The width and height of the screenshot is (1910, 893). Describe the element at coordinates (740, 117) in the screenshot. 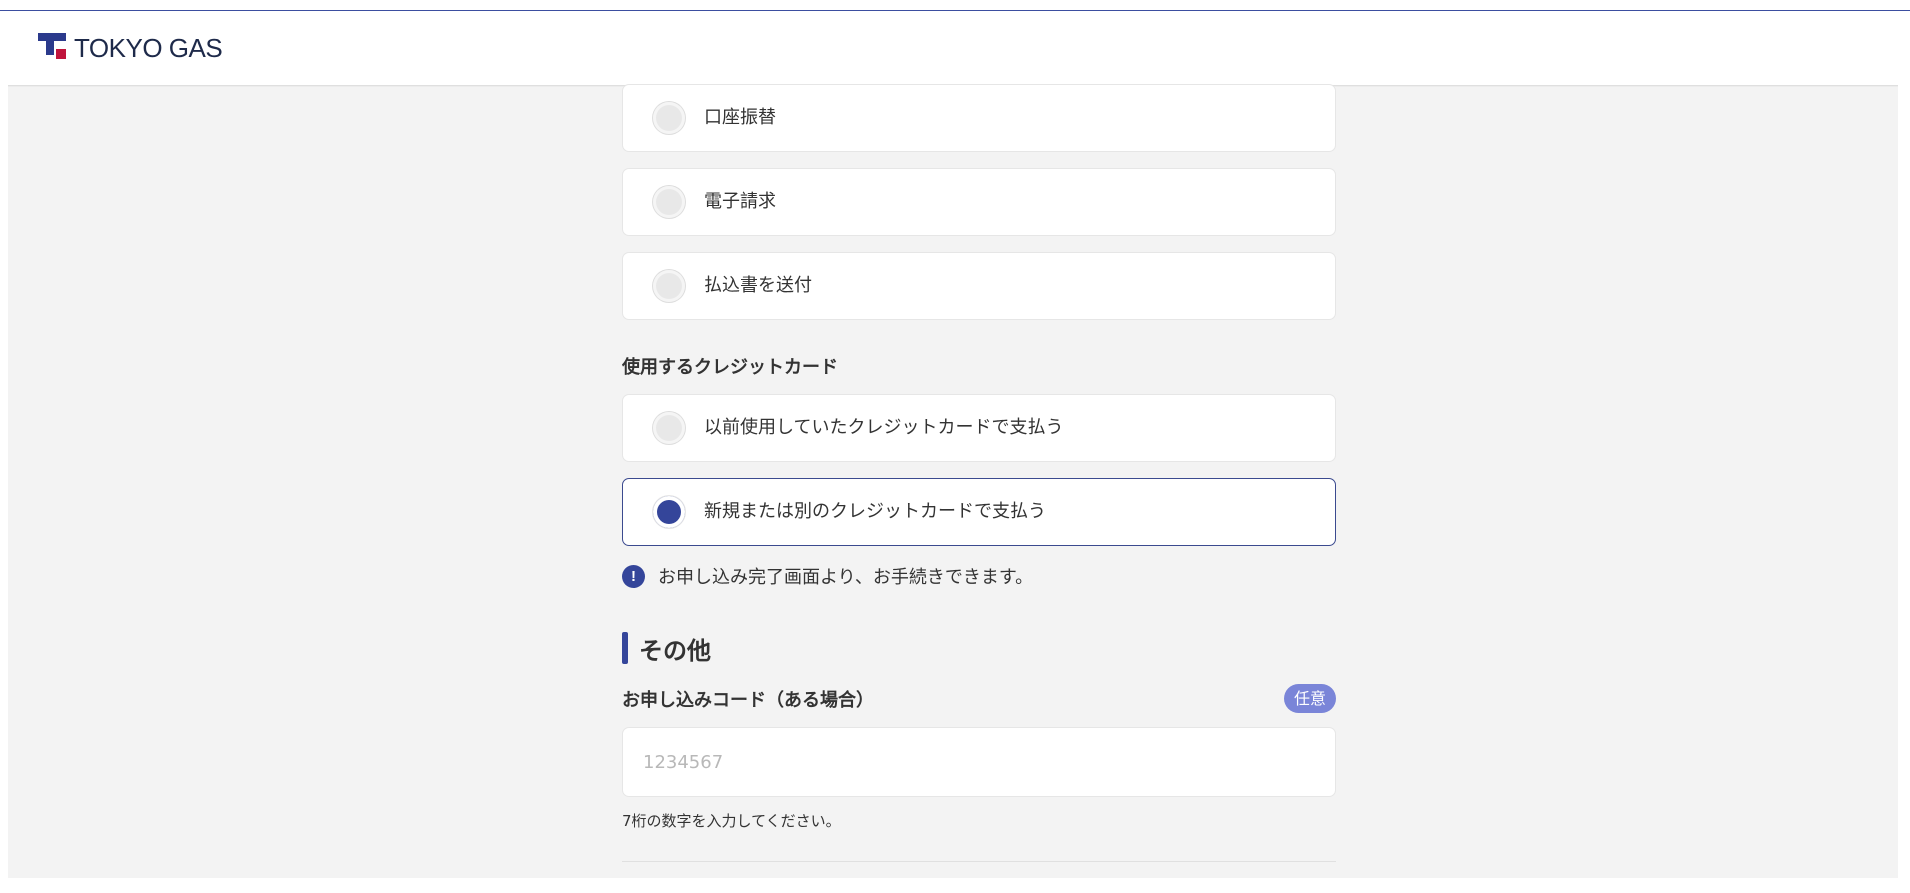

I see `radio-option-label: 口座振替` at that location.